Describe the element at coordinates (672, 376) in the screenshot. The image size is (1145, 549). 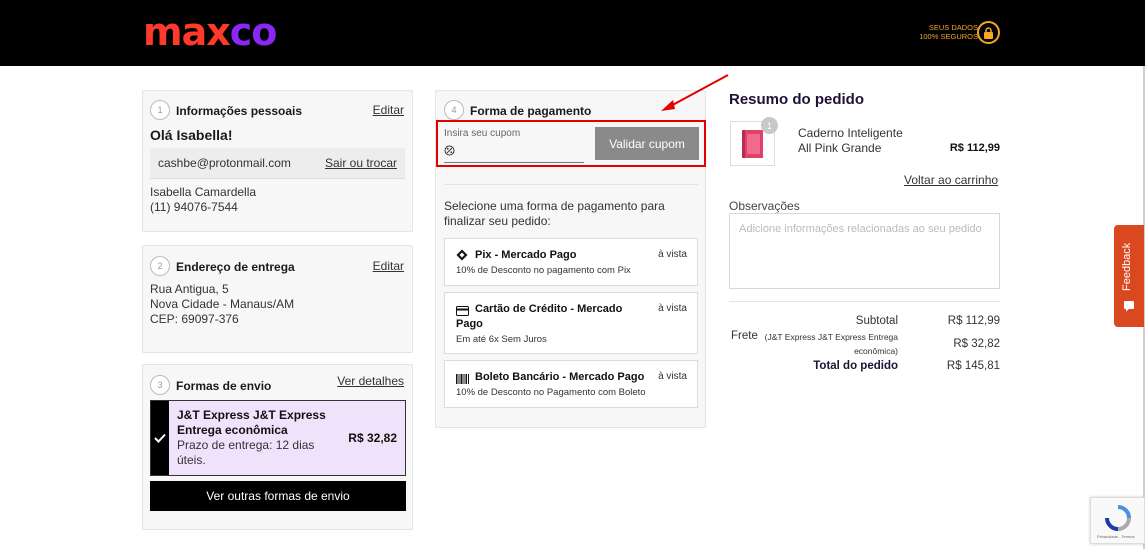
I see `boleto-side: à vista` at that location.